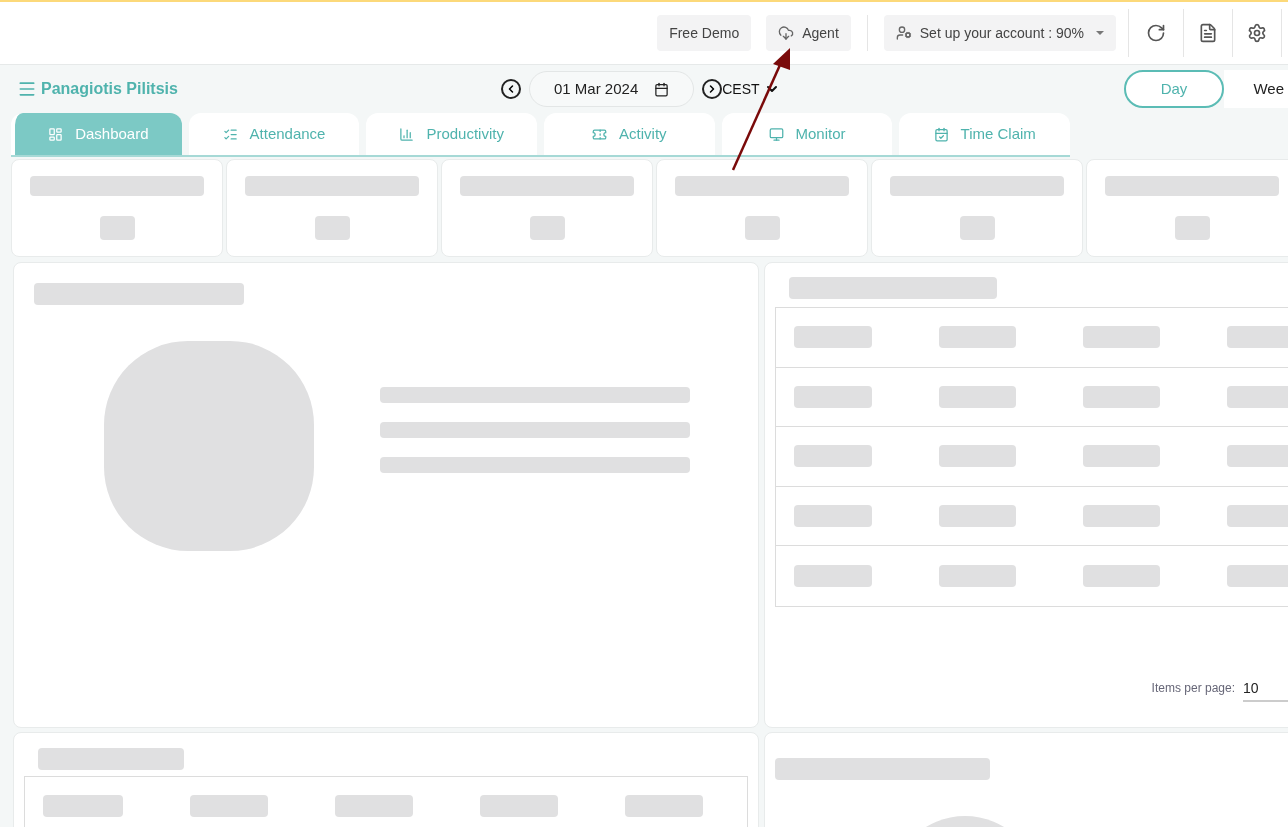  Describe the element at coordinates (407, 134) in the screenshot. I see `bar-chart-icon` at that location.